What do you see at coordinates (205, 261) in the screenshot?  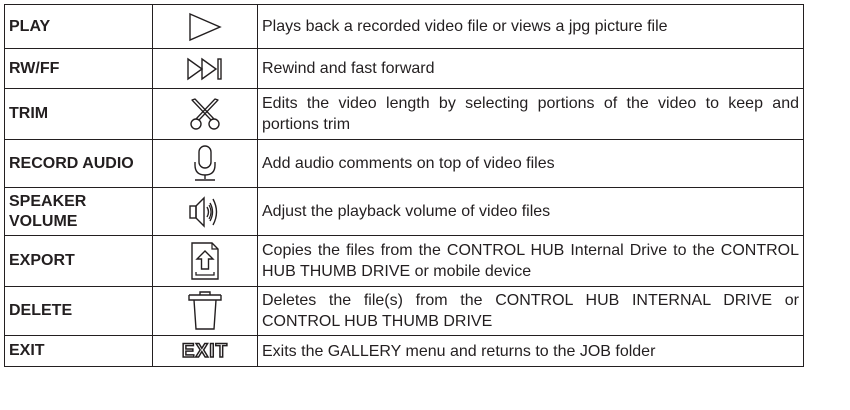 I see `export-icon` at bounding box center [205, 261].